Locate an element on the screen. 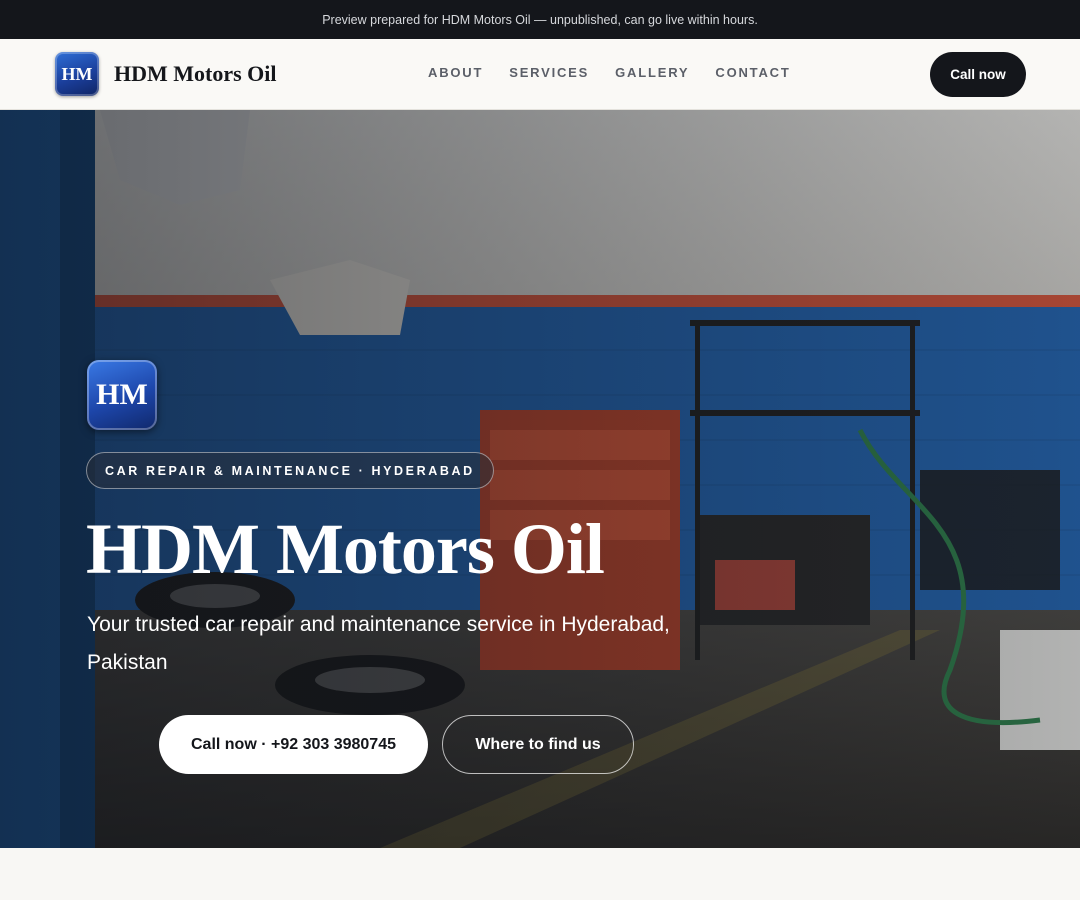  hero-logo-icon: HM is located at coordinates (122, 395).